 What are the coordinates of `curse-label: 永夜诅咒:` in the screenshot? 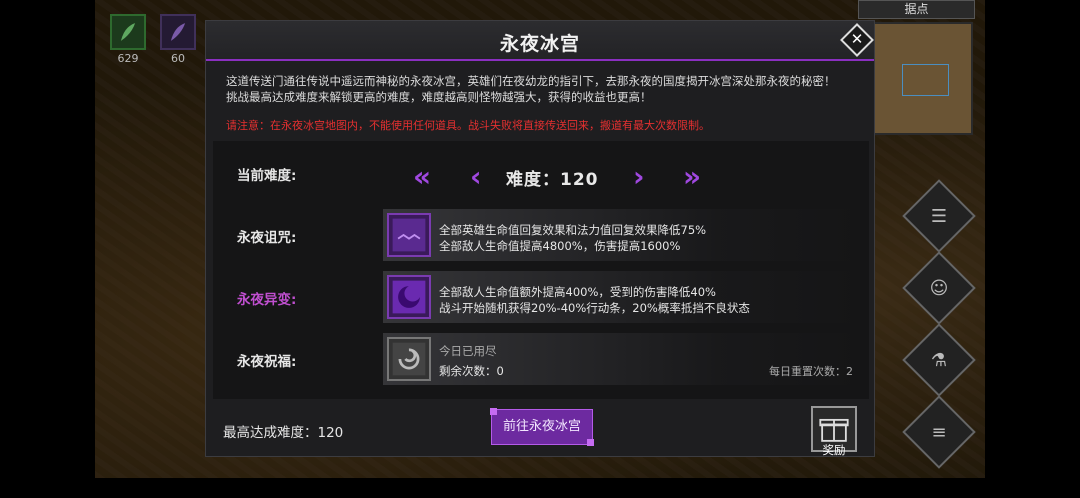 It's located at (267, 238).